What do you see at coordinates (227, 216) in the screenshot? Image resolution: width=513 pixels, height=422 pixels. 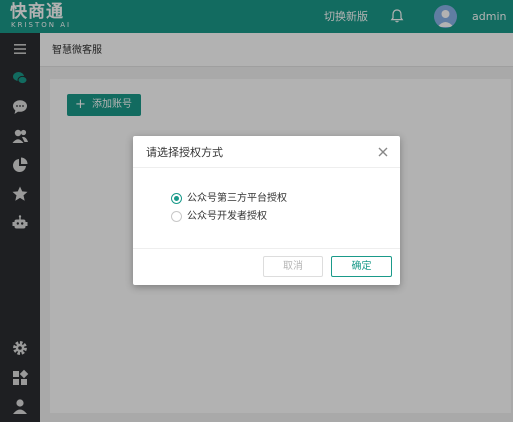 I see `radio-label: 公众号开发者授权` at bounding box center [227, 216].